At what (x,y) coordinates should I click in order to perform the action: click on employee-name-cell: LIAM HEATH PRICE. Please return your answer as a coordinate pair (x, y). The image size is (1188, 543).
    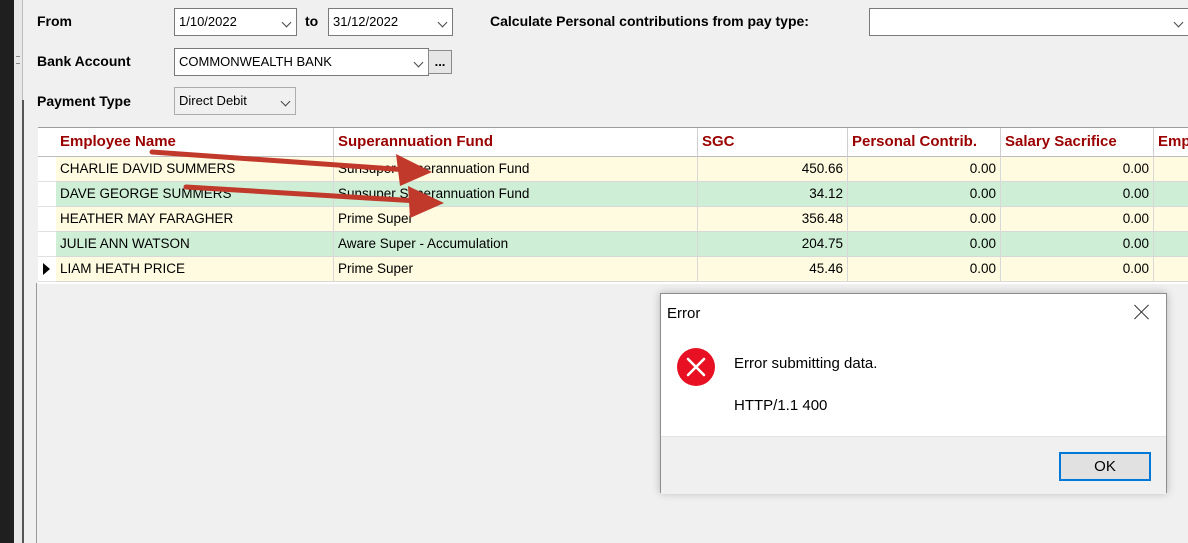
    Looking at the image, I should click on (195, 269).